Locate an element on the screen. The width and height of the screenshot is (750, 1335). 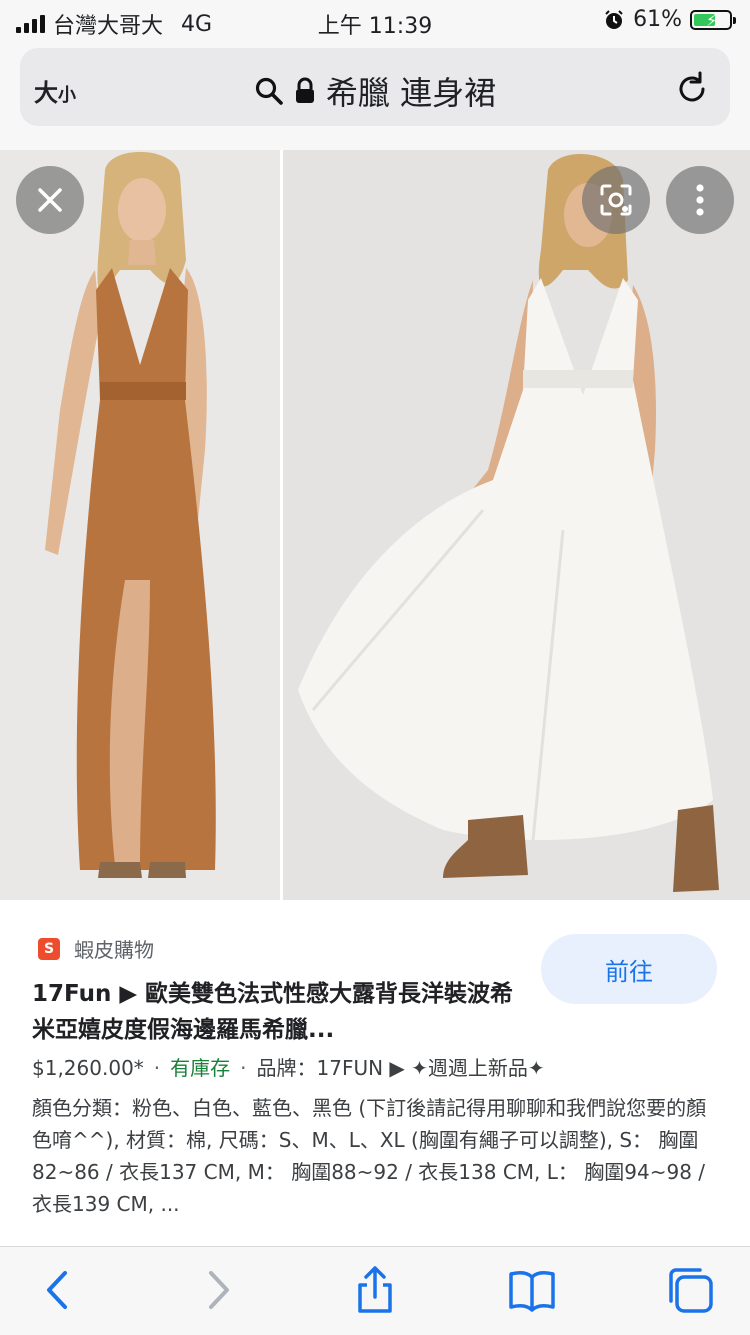
search-query: 希臘 連身裙 is located at coordinates (411, 93).